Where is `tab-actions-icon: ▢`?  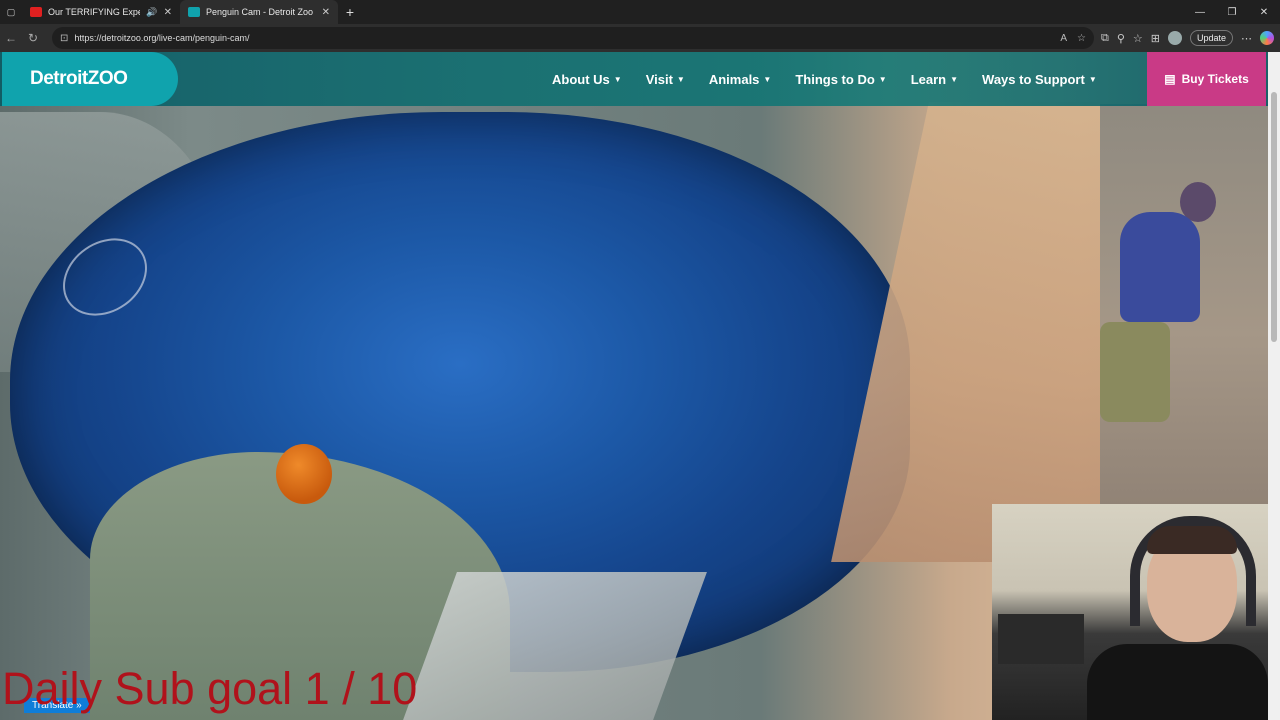
tab-actions-icon: ▢ is located at coordinates (11, 12).